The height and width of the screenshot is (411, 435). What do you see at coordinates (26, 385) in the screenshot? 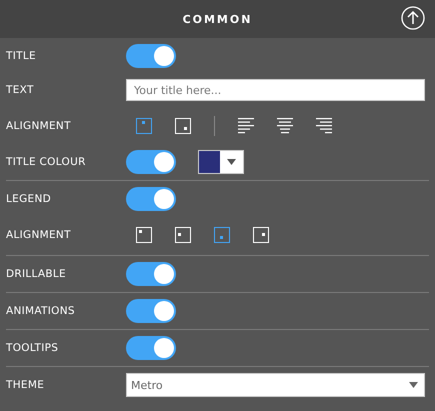
I see `setting-label: THEME` at bounding box center [26, 385].